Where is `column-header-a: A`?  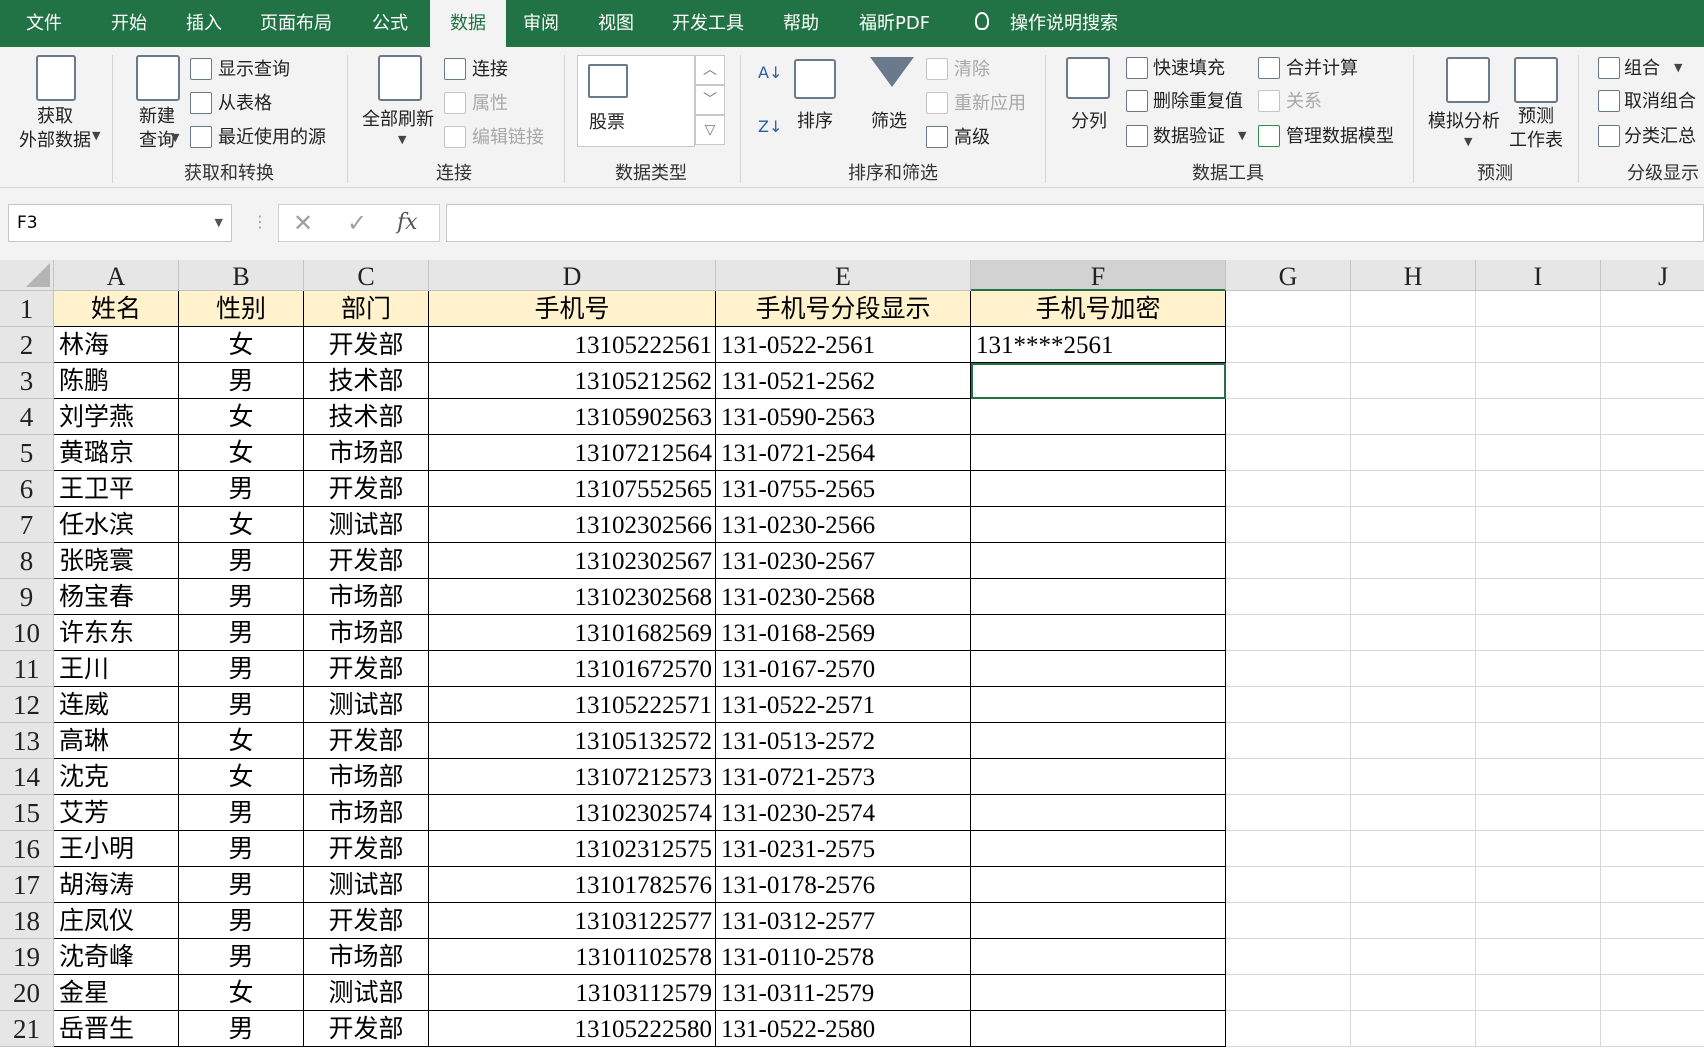 column-header-a: A is located at coordinates (116, 275).